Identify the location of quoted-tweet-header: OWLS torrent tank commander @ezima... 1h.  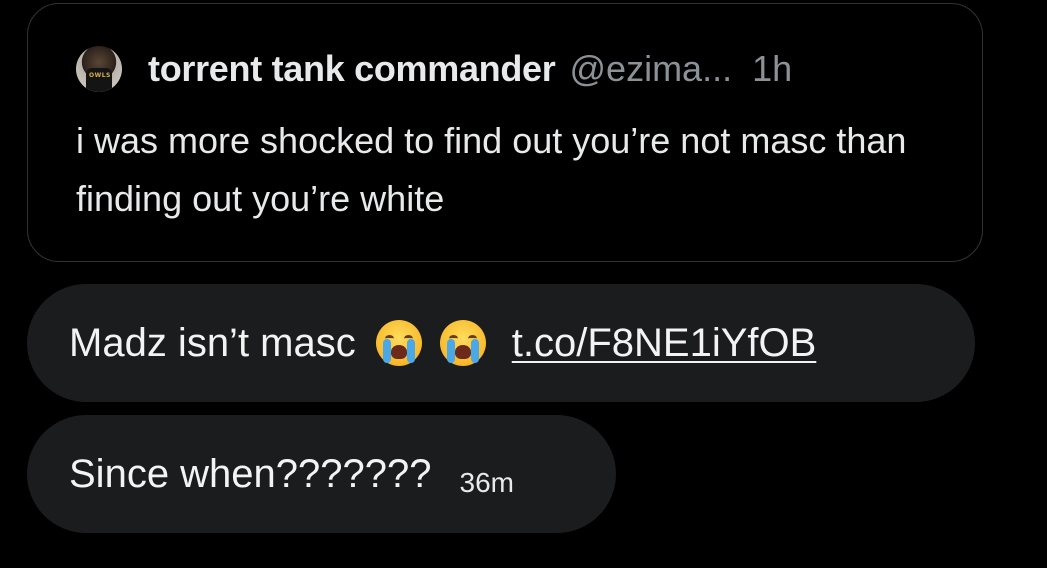
(434, 69).